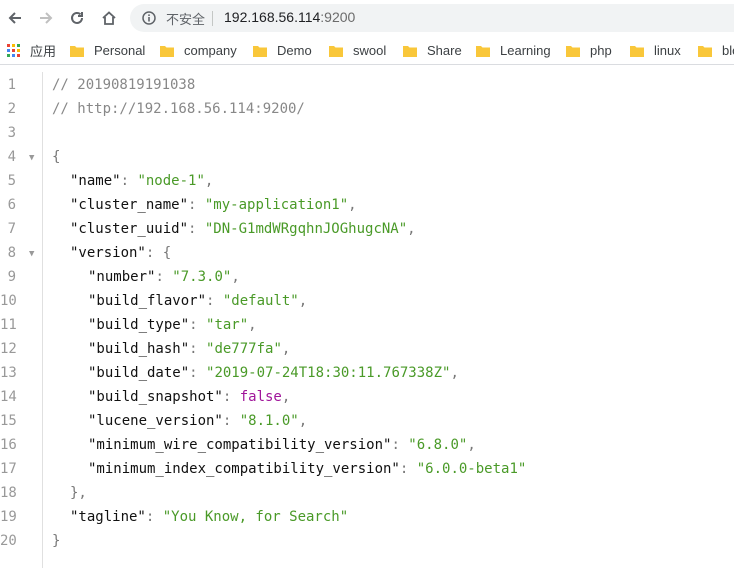 Image resolution: width=734 pixels, height=568 pixels. I want to click on open-brace: {, so click(56, 157).